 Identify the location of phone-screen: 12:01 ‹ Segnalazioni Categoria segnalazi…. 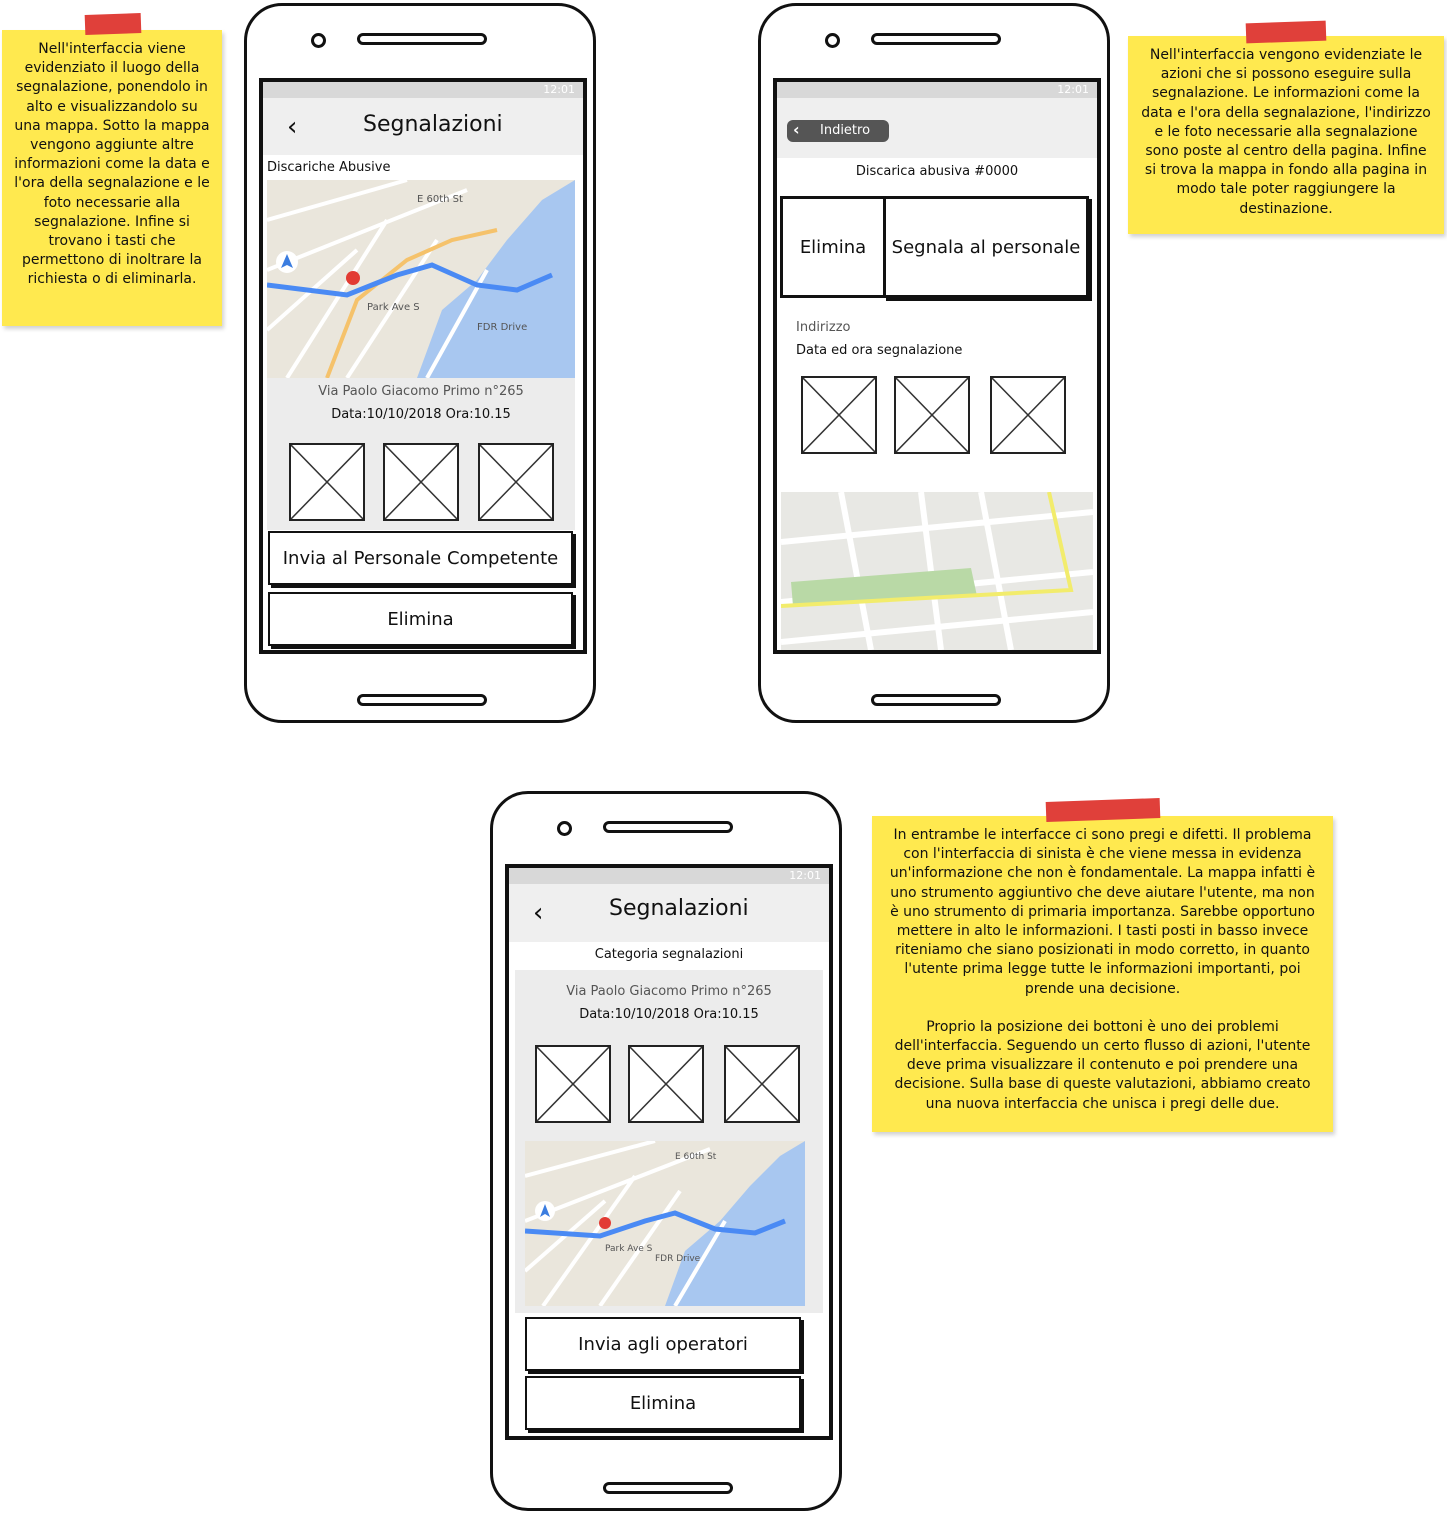
(669, 1152).